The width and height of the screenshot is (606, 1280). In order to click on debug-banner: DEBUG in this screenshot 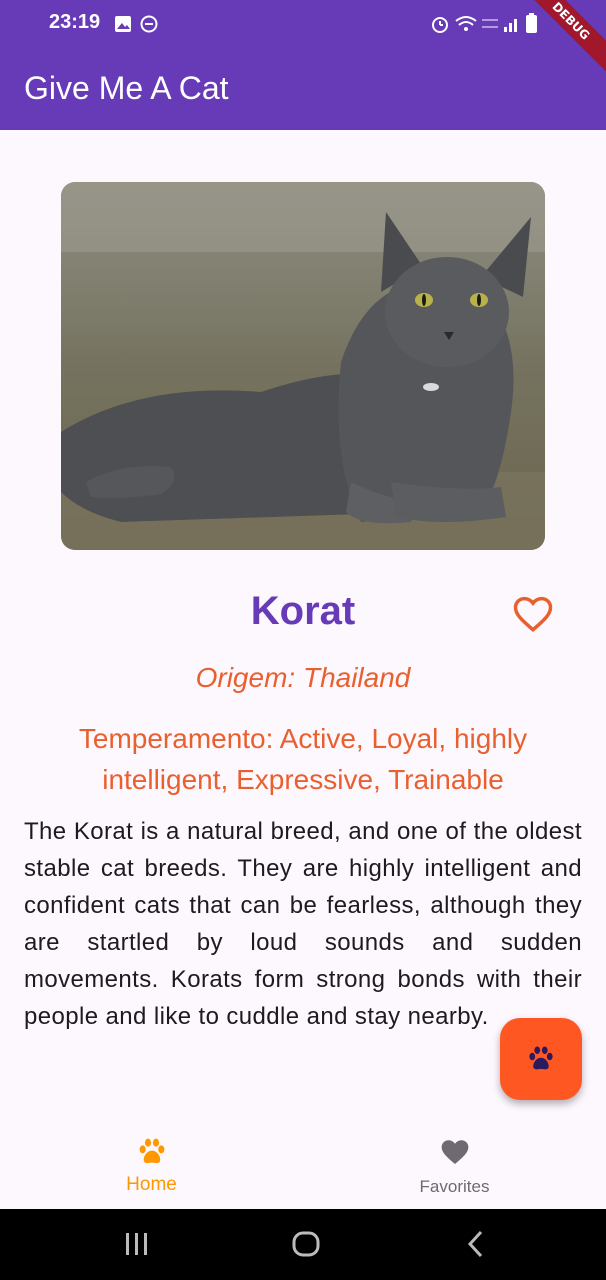, I will do `click(566, 40)`.